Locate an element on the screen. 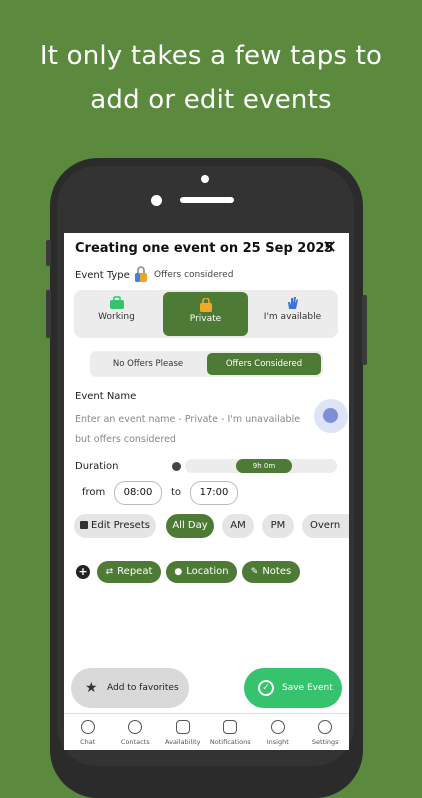 This screenshot has height=798, width=422. type-option-label: I'm available is located at coordinates (292, 317).